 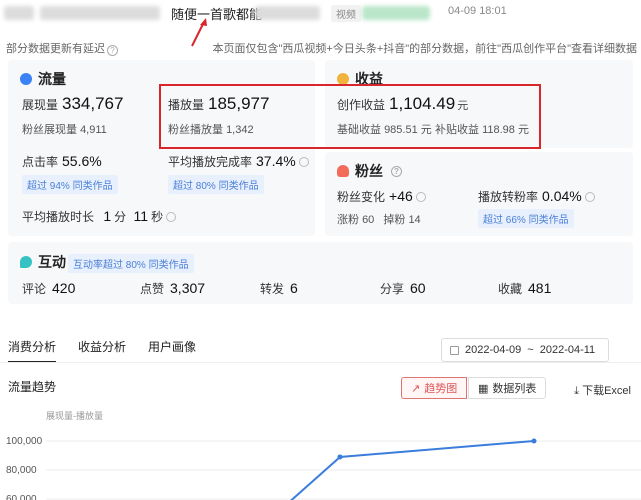 What do you see at coordinates (392, 289) in the screenshot?
I see `shares-label: 分享` at bounding box center [392, 289].